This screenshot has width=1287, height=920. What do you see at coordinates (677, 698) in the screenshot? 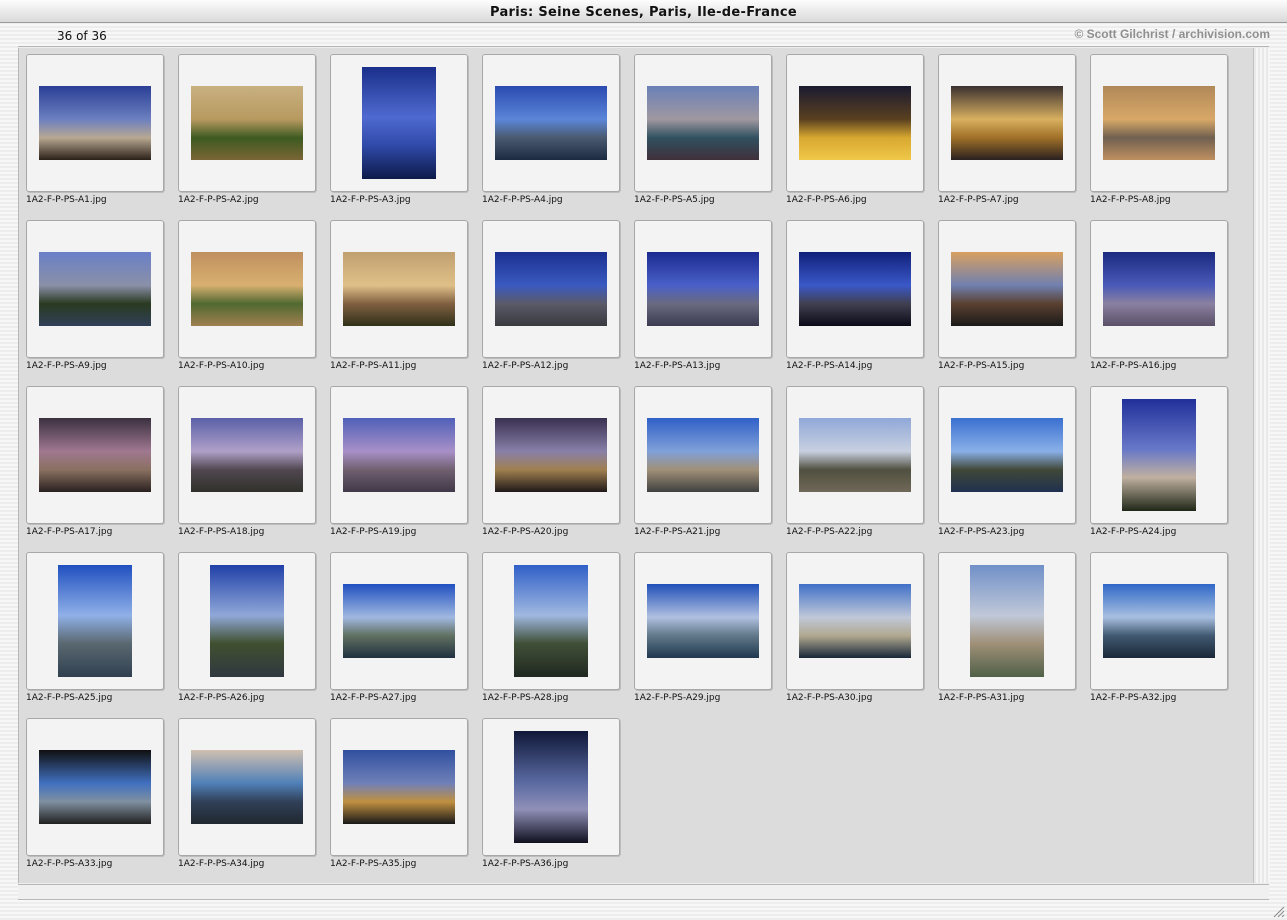
I see `thumbnail-filename: 1A2-F-P-PS-A29.jpg` at bounding box center [677, 698].